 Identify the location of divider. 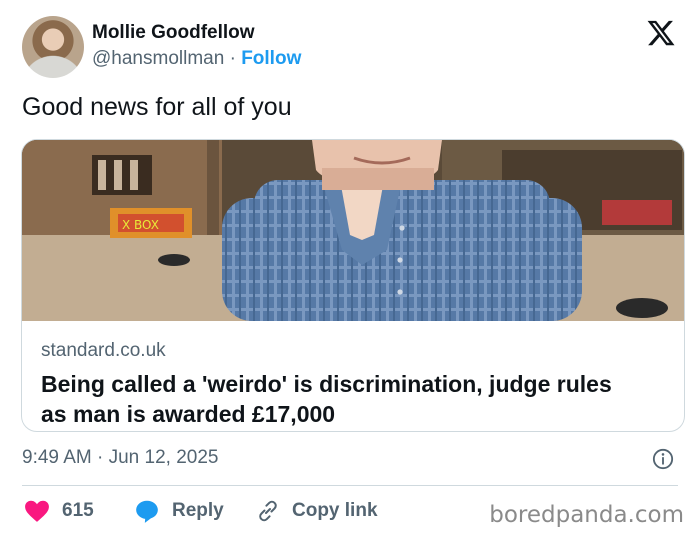
(350, 485).